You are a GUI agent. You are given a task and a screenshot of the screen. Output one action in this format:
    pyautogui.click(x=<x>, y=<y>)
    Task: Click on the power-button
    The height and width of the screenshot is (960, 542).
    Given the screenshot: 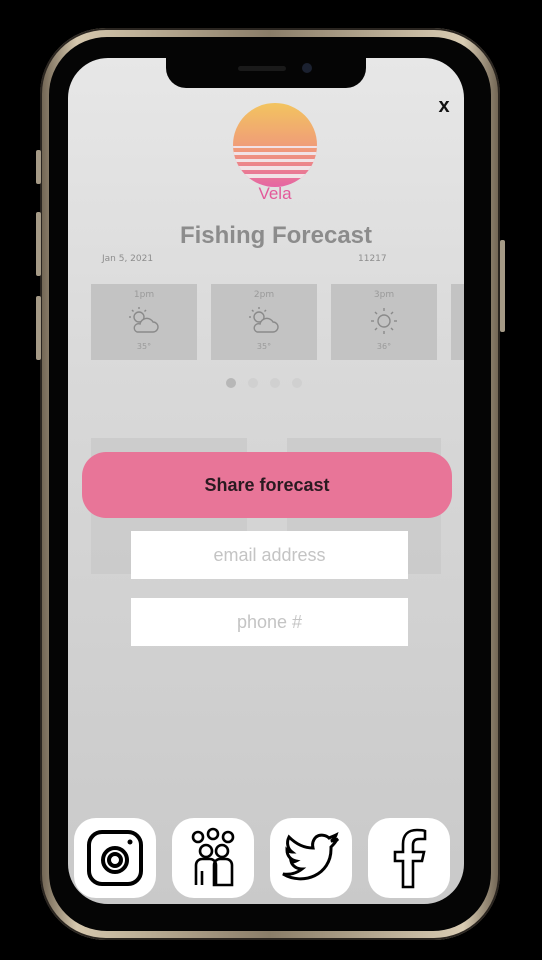 What is the action you would take?
    pyautogui.click(x=502, y=286)
    